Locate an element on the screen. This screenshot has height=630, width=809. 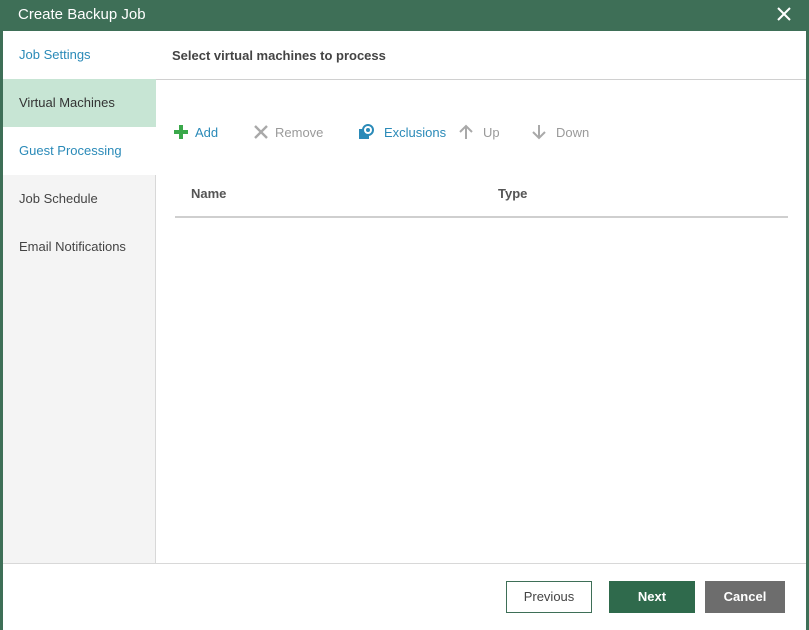
sidebar-item-virtual-machines: Virtual Machines is located at coordinates (83, 103).